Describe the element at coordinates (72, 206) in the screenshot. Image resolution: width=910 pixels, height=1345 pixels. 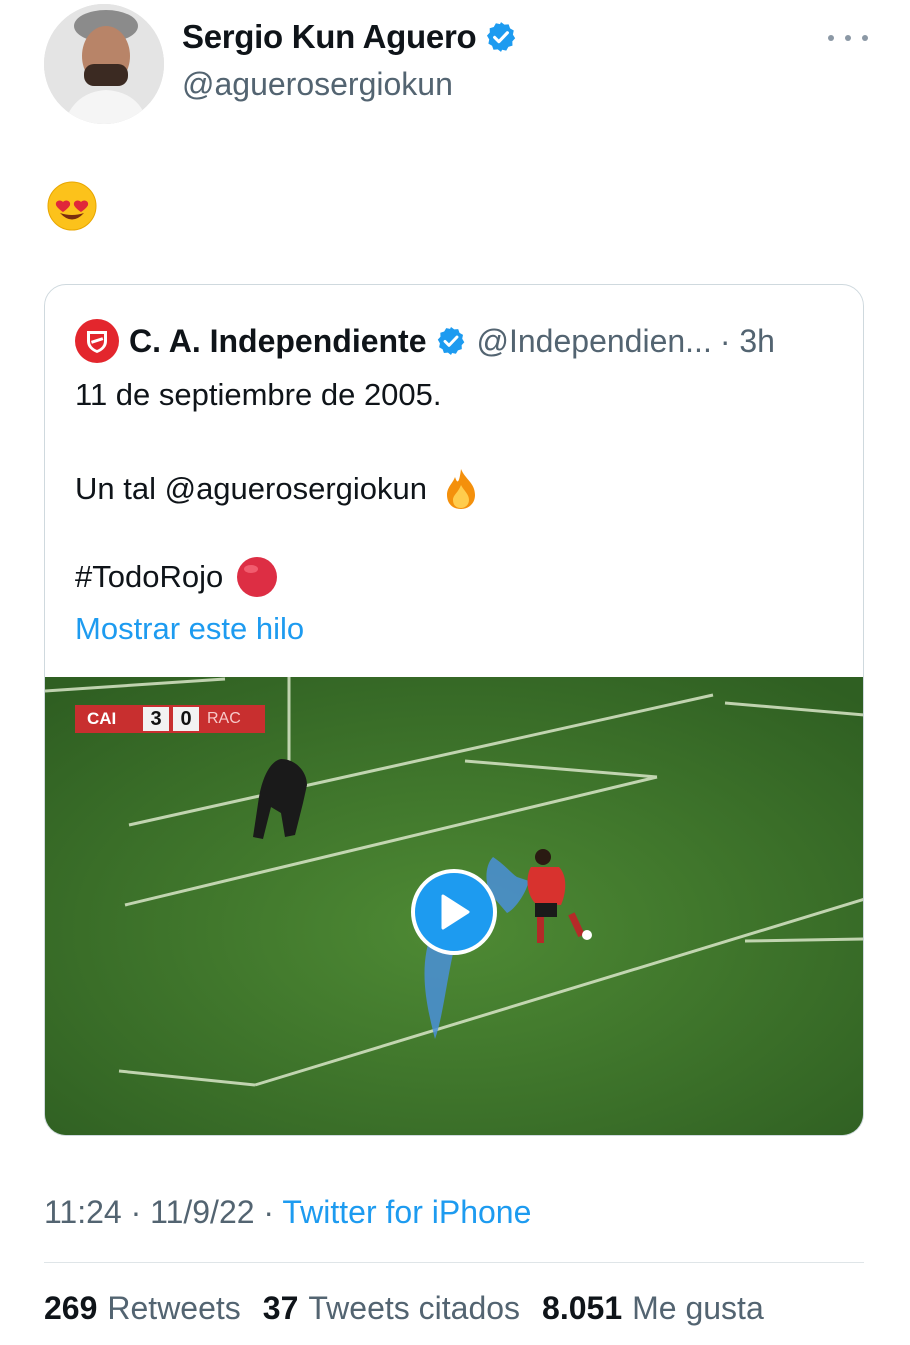
I see `heart-eyes-emoji-icon` at that location.